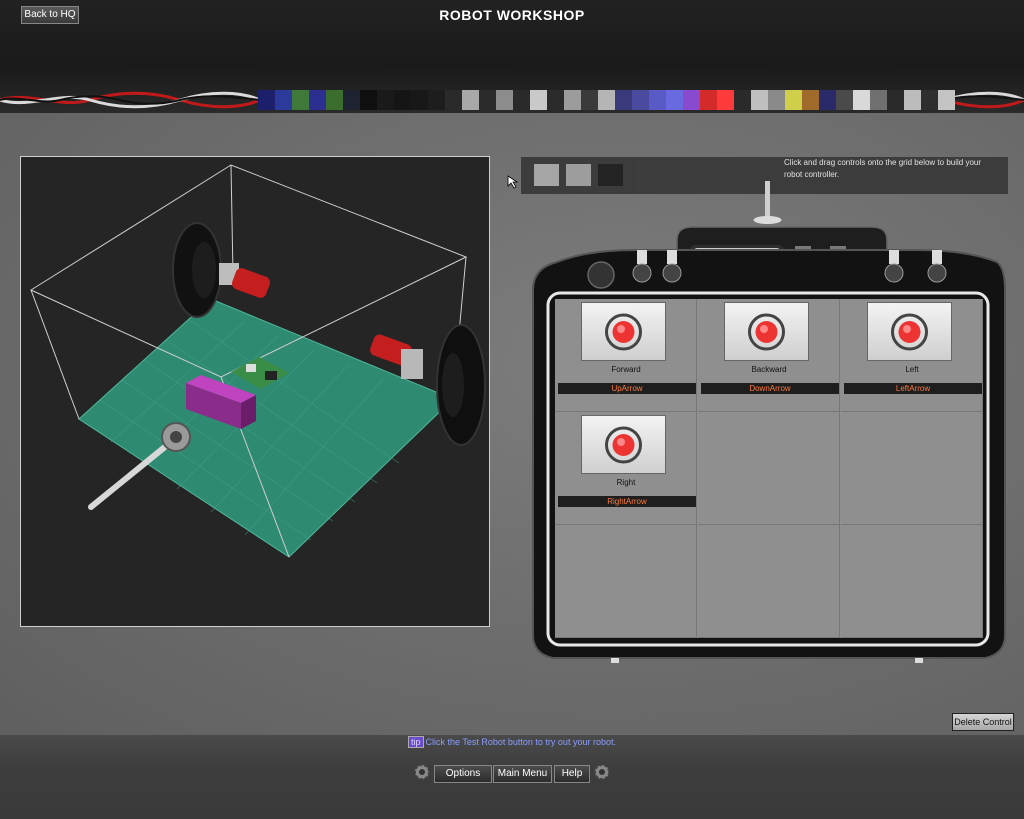 This screenshot has width=1024, height=819. I want to click on key-binding: LeftArrow, so click(913, 388).